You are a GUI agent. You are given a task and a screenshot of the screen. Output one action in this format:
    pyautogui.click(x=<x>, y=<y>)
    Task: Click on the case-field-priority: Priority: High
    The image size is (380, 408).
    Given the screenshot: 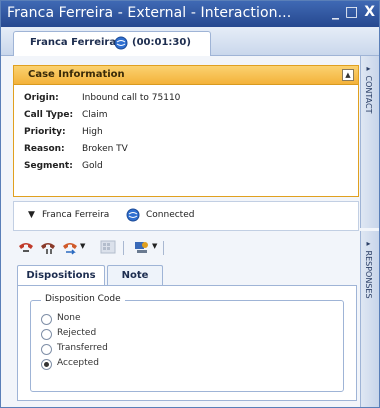 What is the action you would take?
    pyautogui.click(x=191, y=135)
    